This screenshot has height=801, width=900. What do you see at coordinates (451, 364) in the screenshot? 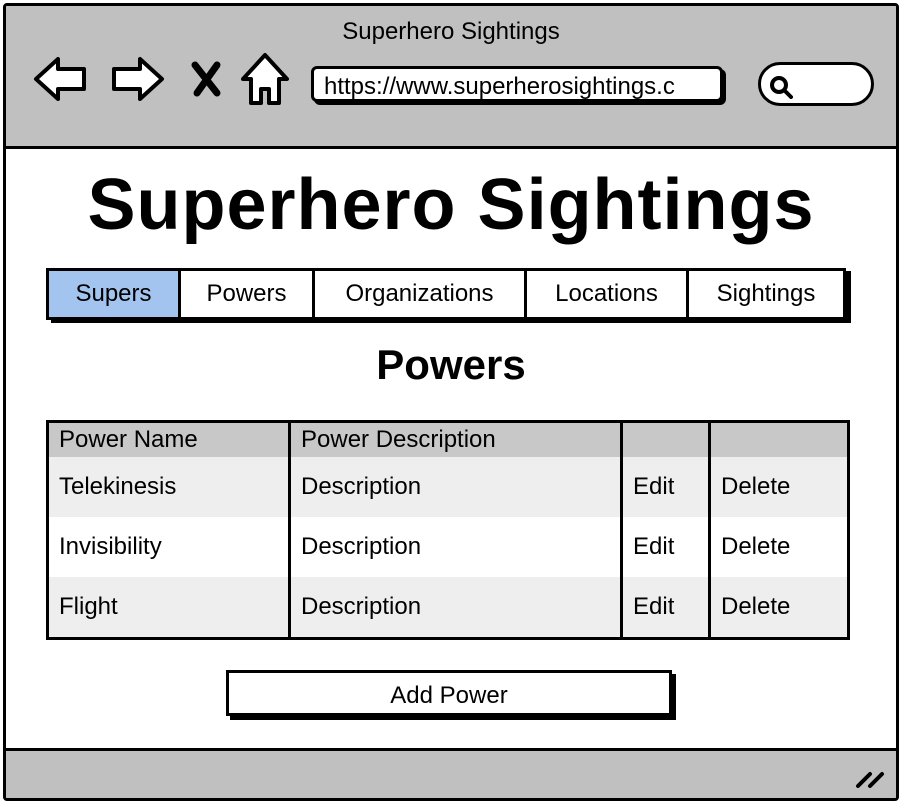
I see `section-title: Powers` at bounding box center [451, 364].